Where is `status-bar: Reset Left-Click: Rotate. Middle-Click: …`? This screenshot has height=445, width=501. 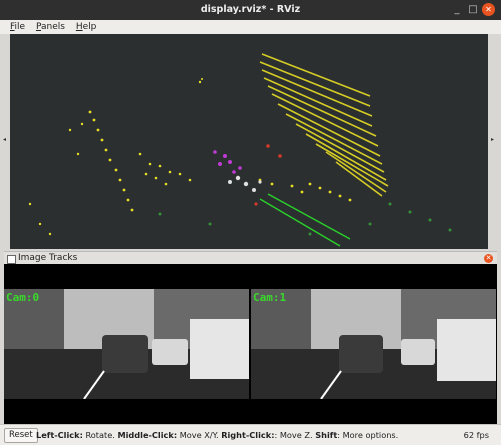 status-bar: Reset Left-Click: Rotate. Middle-Click: … is located at coordinates (250, 434).